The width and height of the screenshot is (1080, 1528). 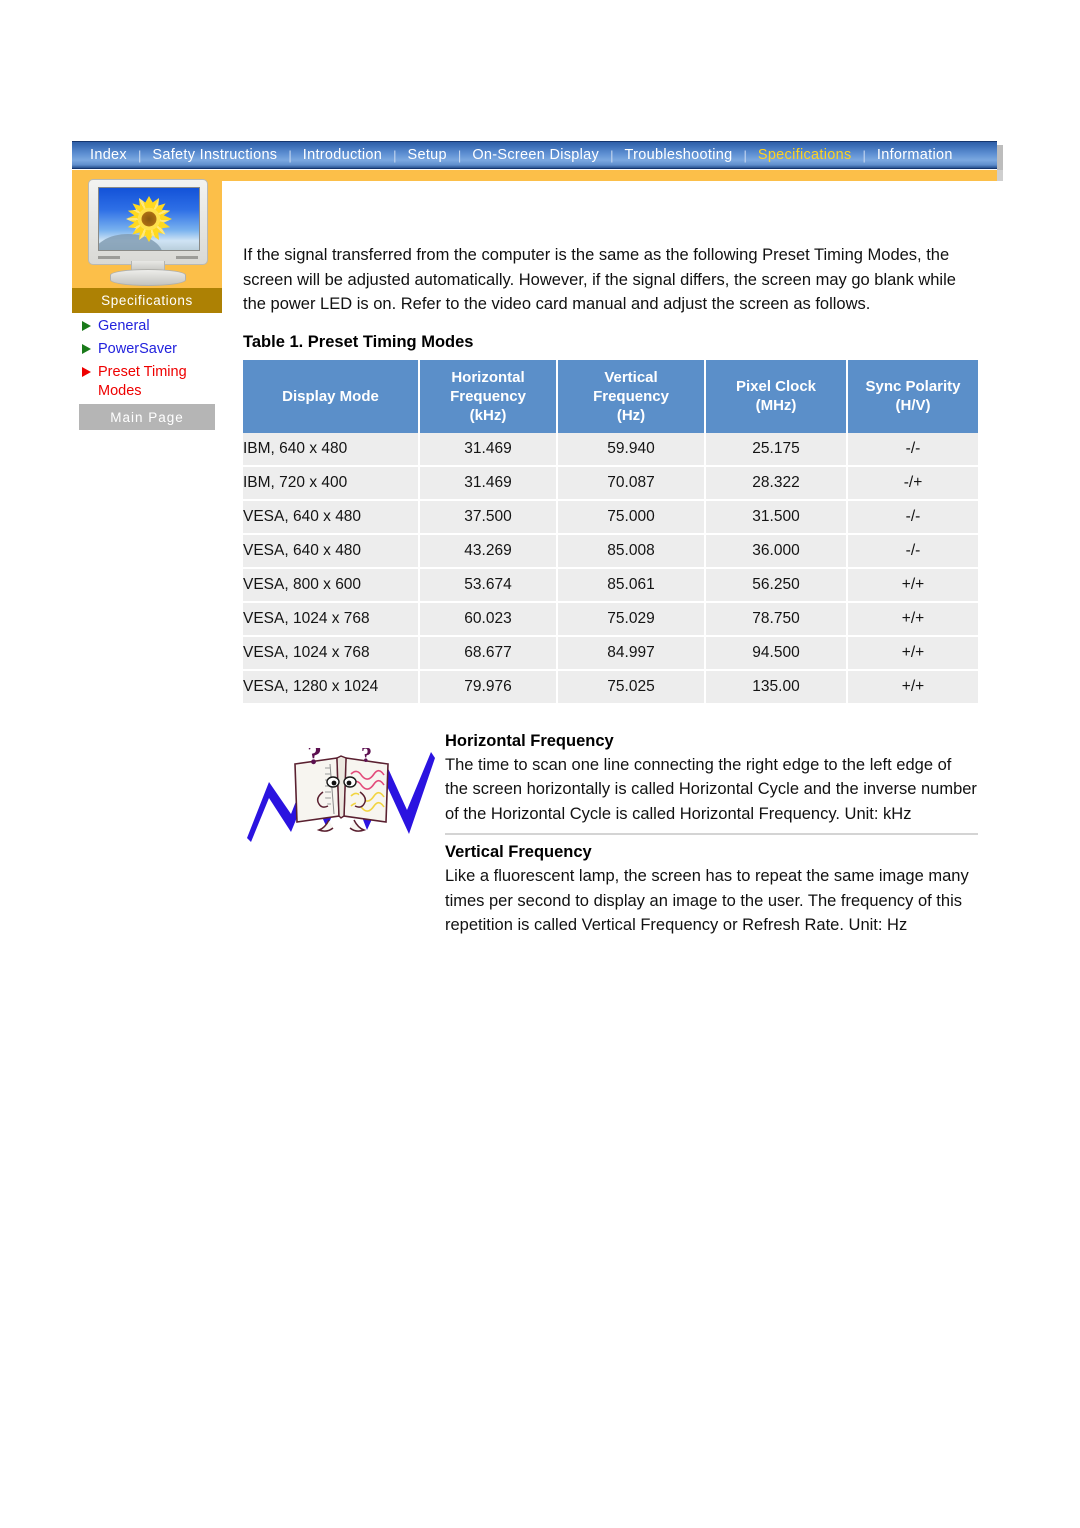 I want to click on cell-display-mode: IBM, 640 x 480, so click(x=331, y=449).